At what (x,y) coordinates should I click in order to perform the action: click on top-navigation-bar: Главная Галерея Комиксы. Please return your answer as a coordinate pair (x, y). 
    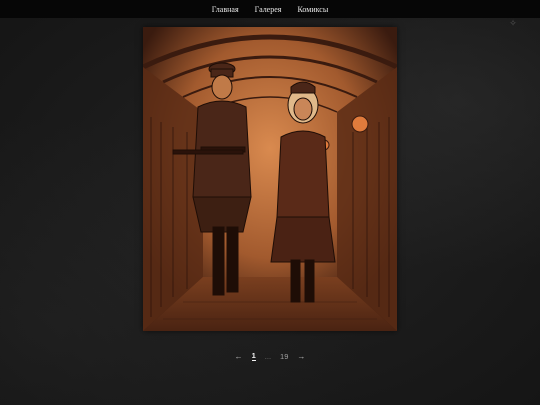
    Looking at the image, I should click on (270, 9).